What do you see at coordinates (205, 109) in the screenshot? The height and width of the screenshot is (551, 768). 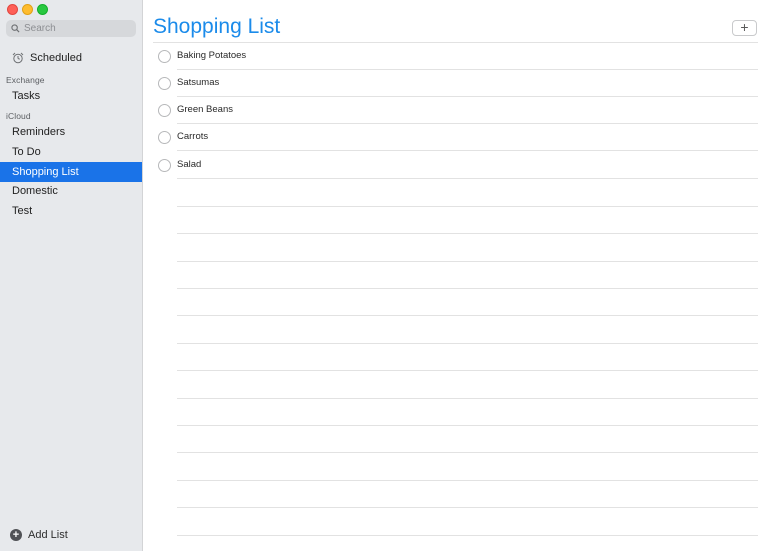 I see `reminder-title: Green Beans` at bounding box center [205, 109].